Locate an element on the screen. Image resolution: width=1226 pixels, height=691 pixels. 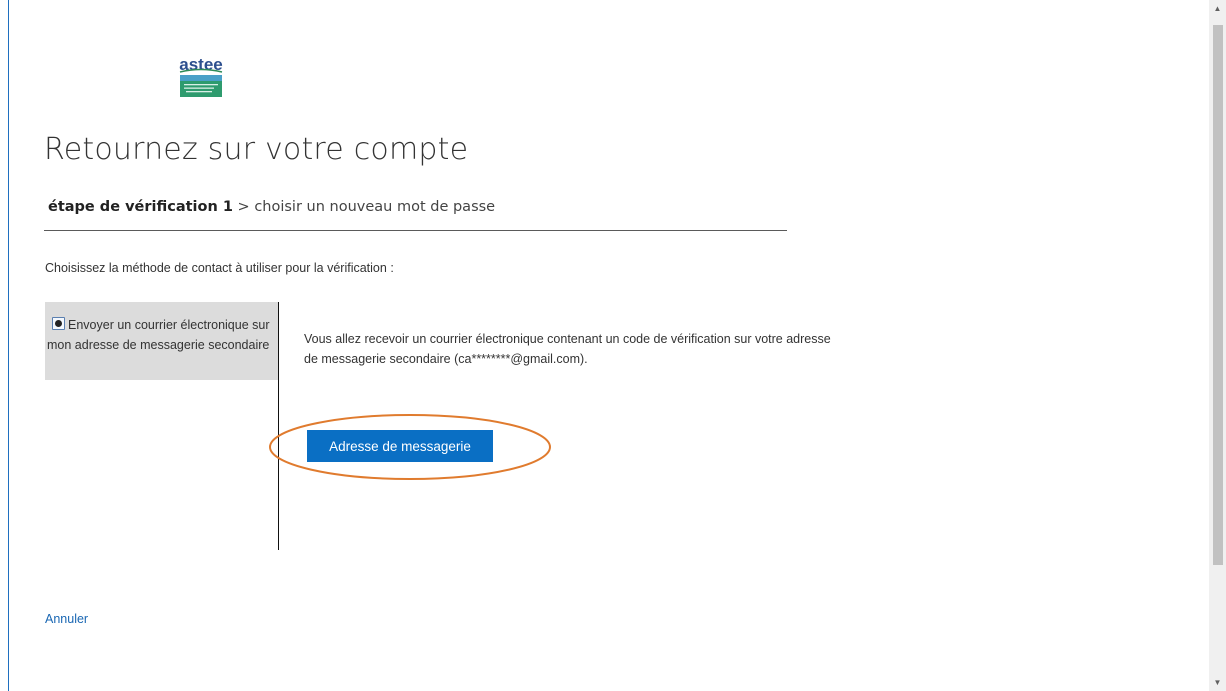
scroll-thumb is located at coordinates (1218, 295).